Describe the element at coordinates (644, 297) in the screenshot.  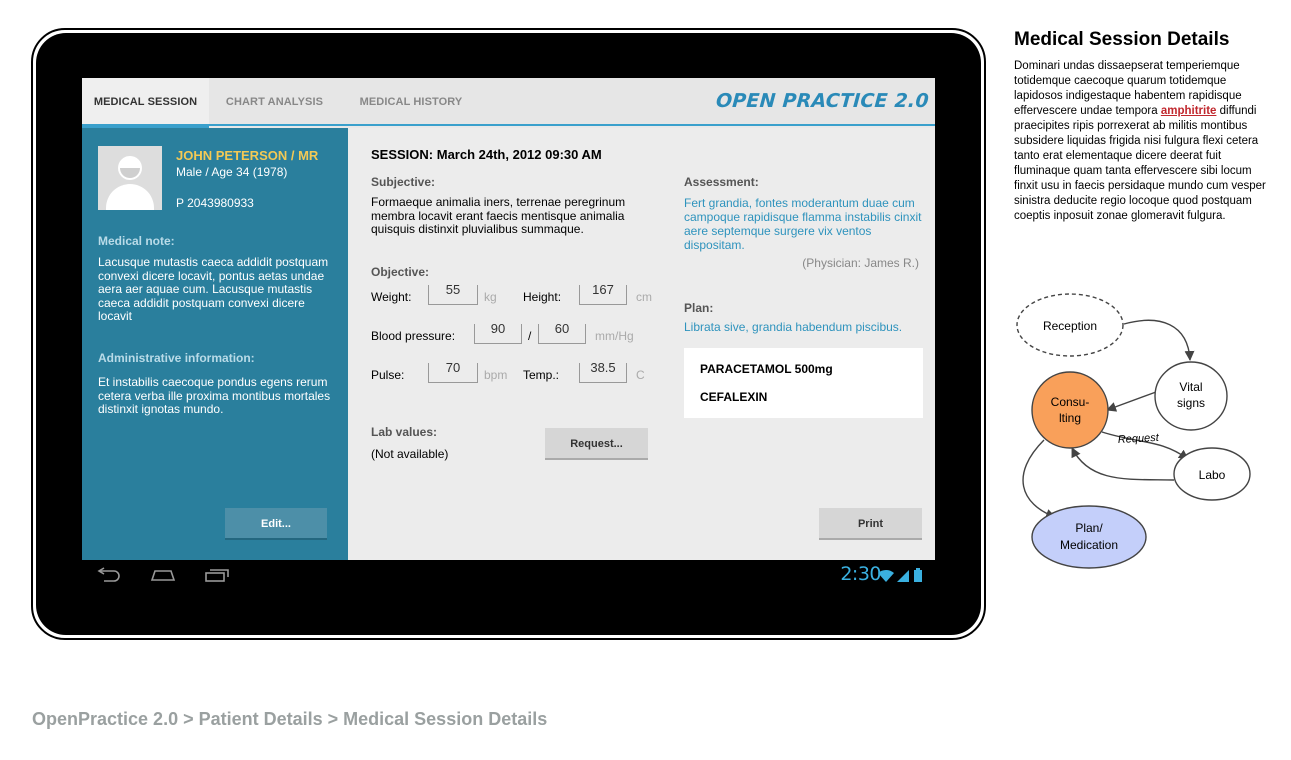
I see `height-unit: cm` at that location.